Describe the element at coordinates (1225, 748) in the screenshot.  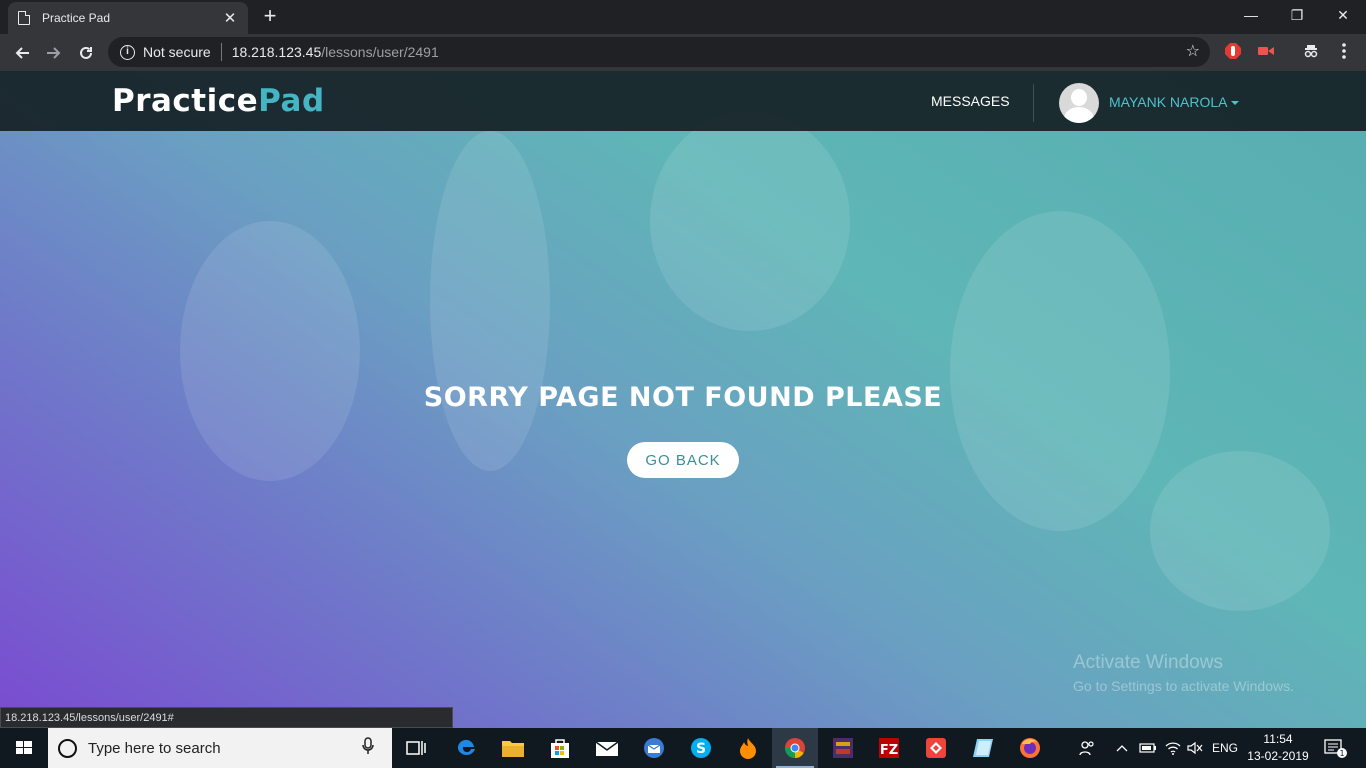
I see `language-indicator: ENG` at that location.